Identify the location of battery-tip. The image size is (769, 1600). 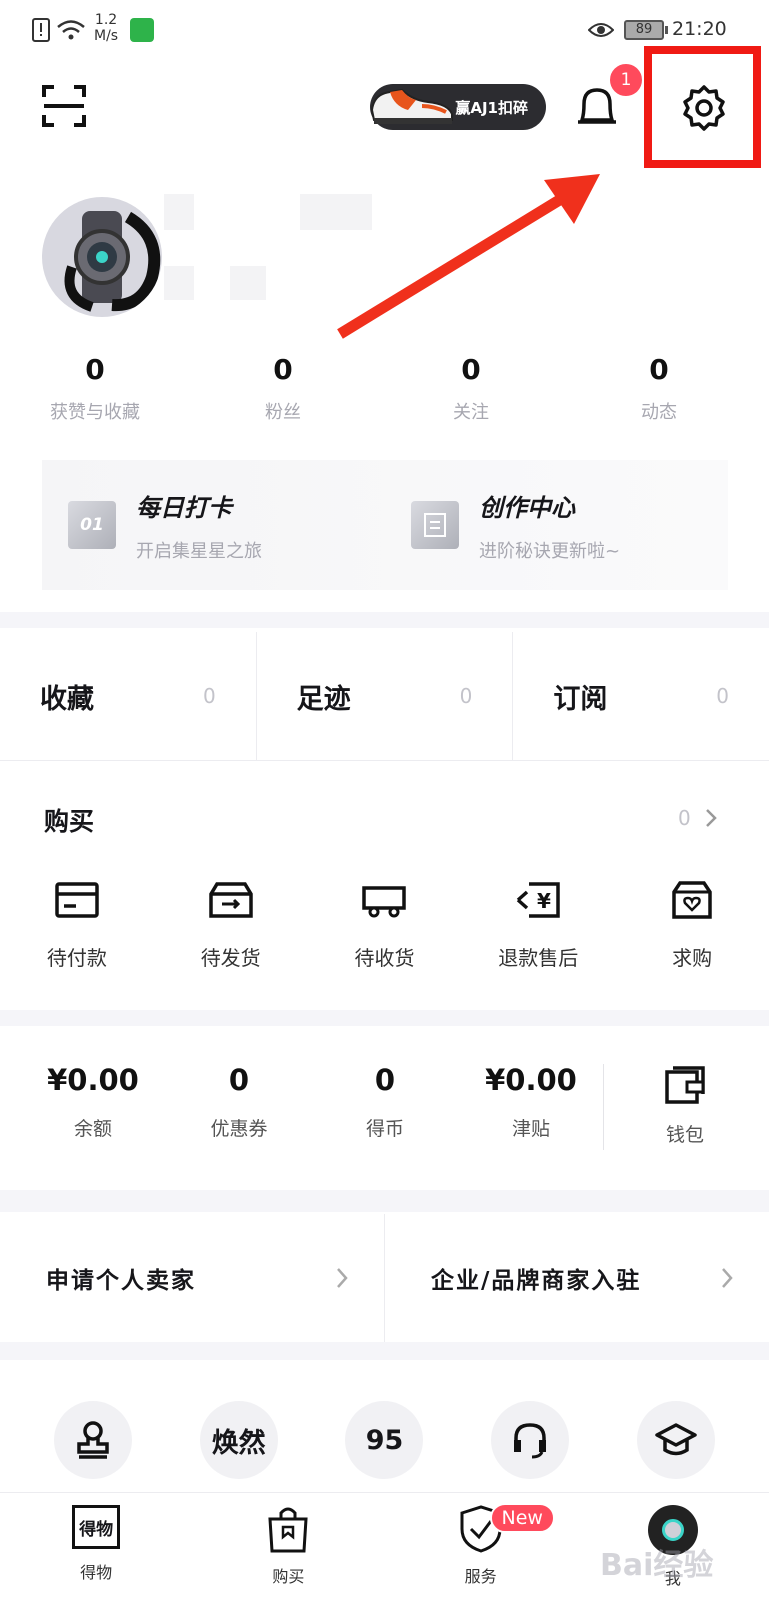
(666, 30).